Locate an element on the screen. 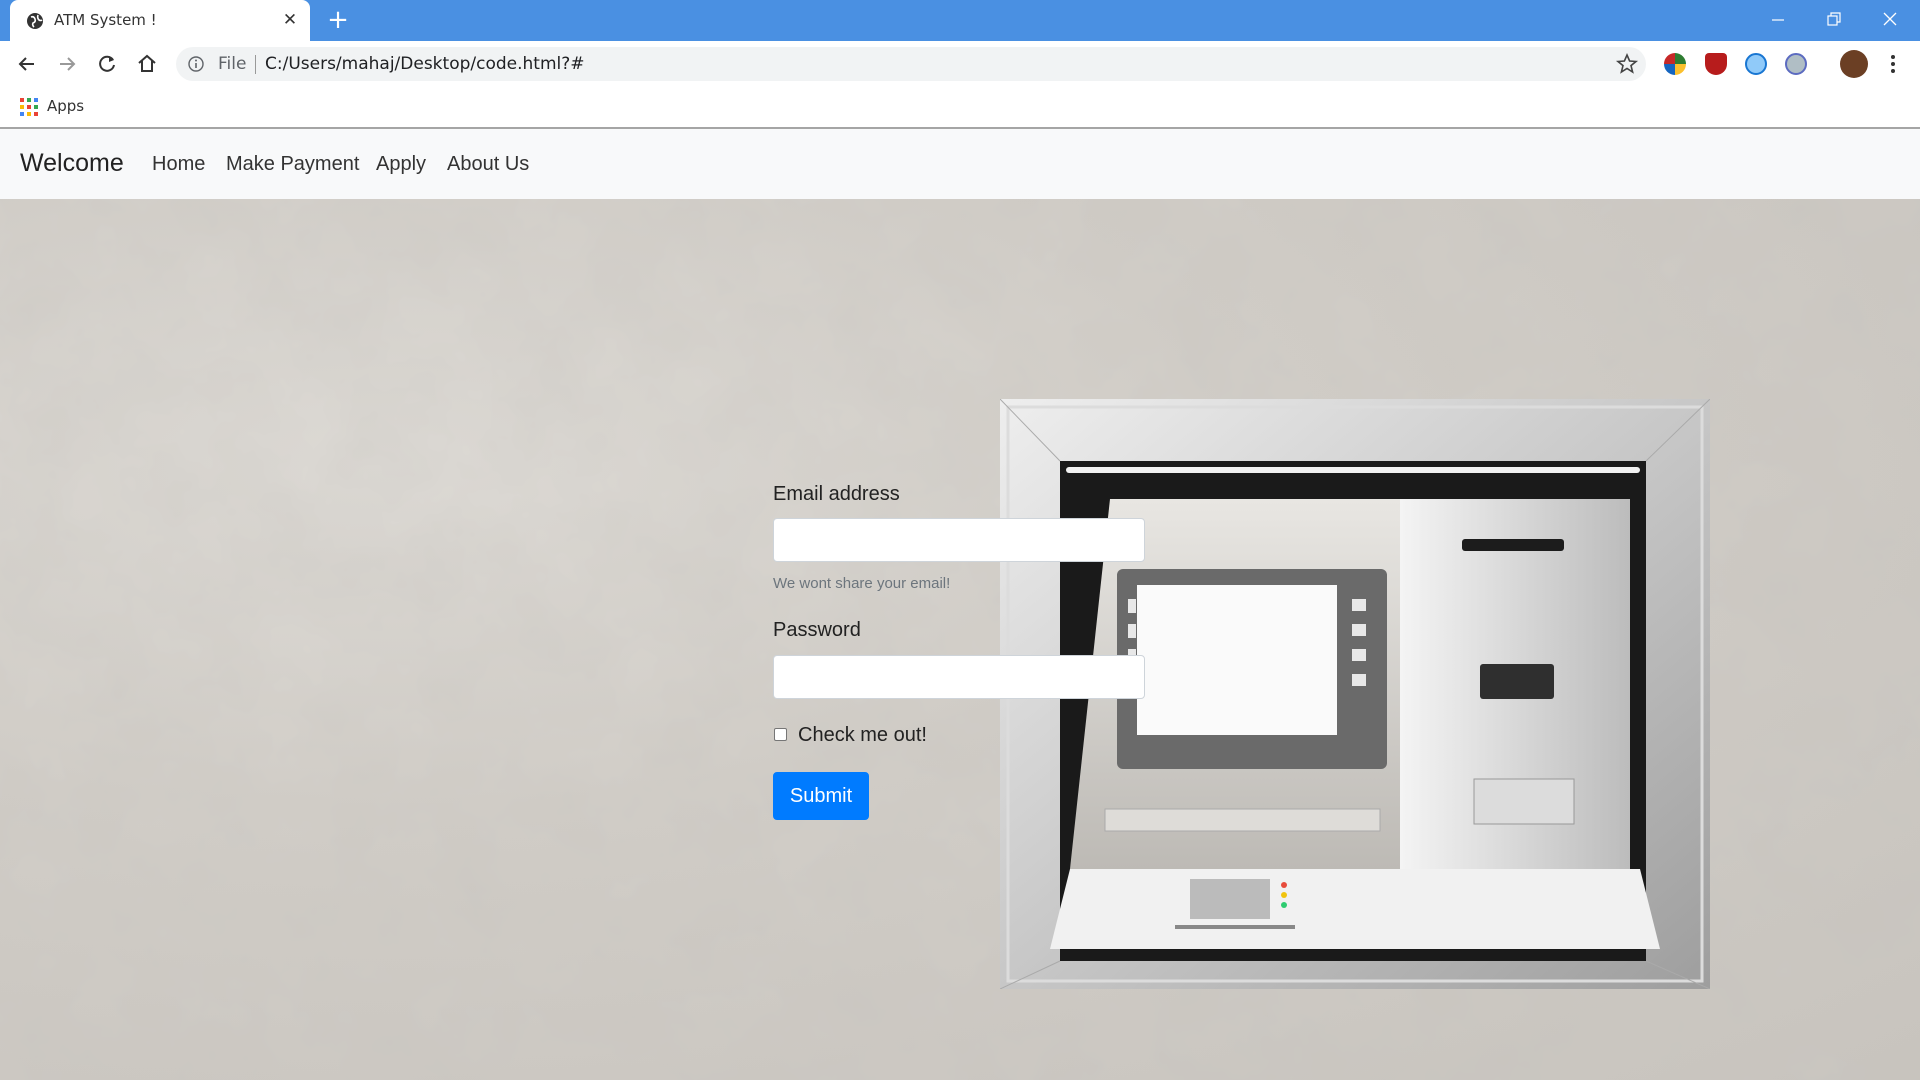 This screenshot has width=1920, height=1080. nav-link-apply: Apply is located at coordinates (401, 164).